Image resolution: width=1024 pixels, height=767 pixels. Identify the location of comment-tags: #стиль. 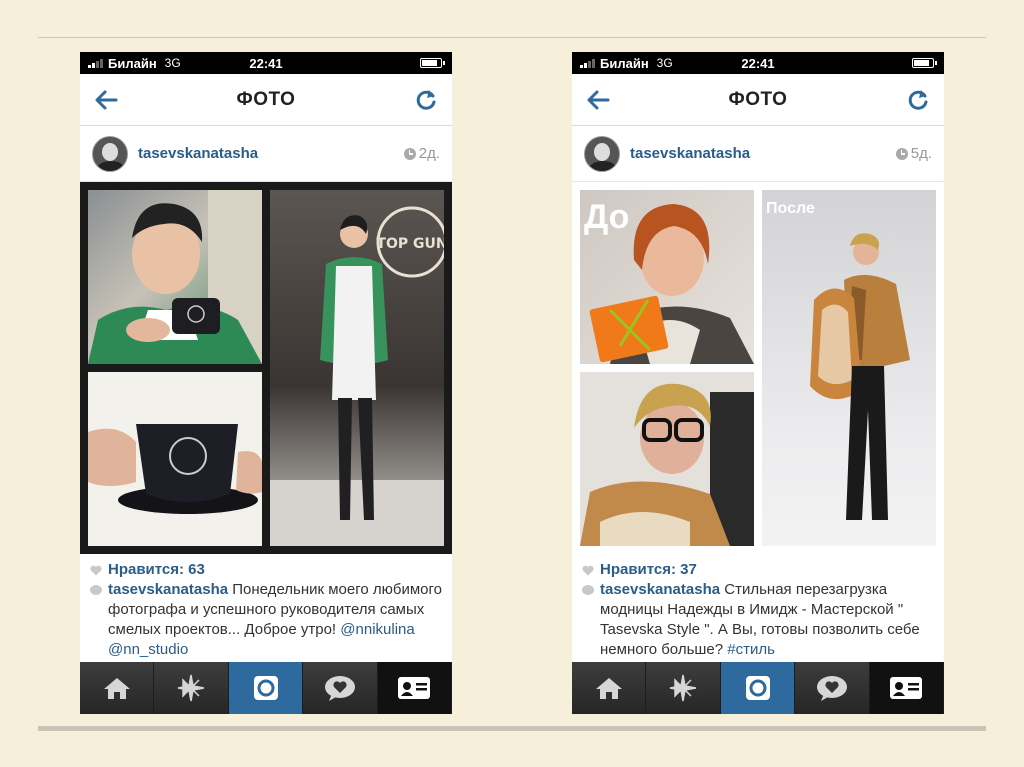
(751, 649).